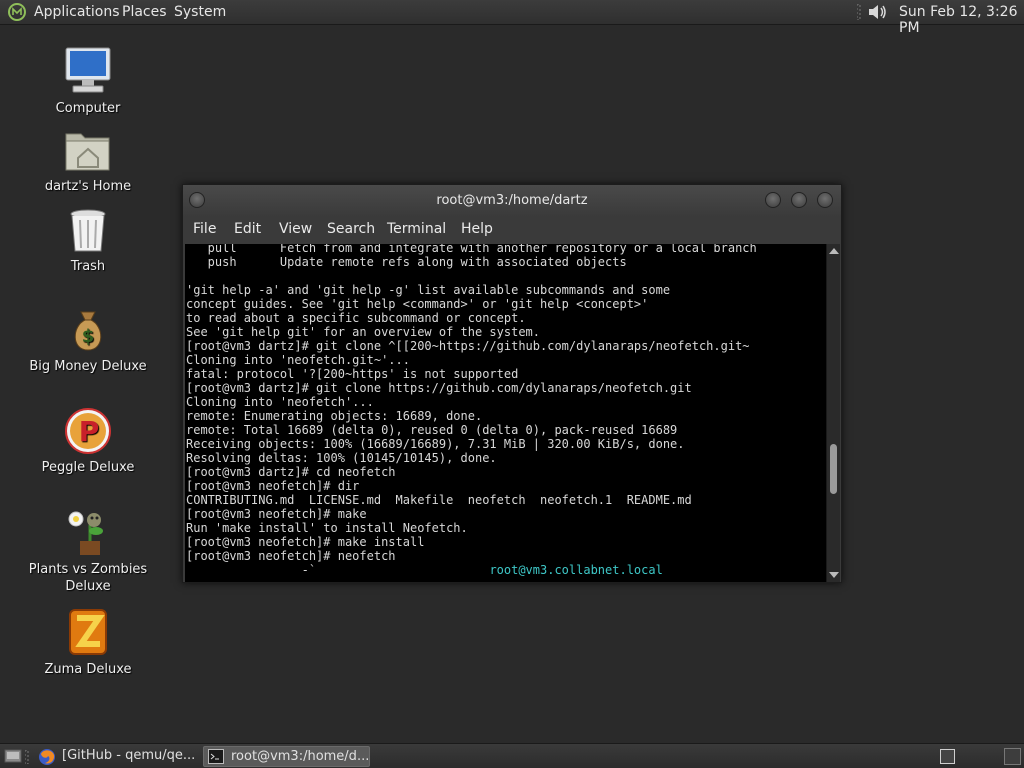  I want to click on plants-vs-zombies-icon, so click(85, 533).